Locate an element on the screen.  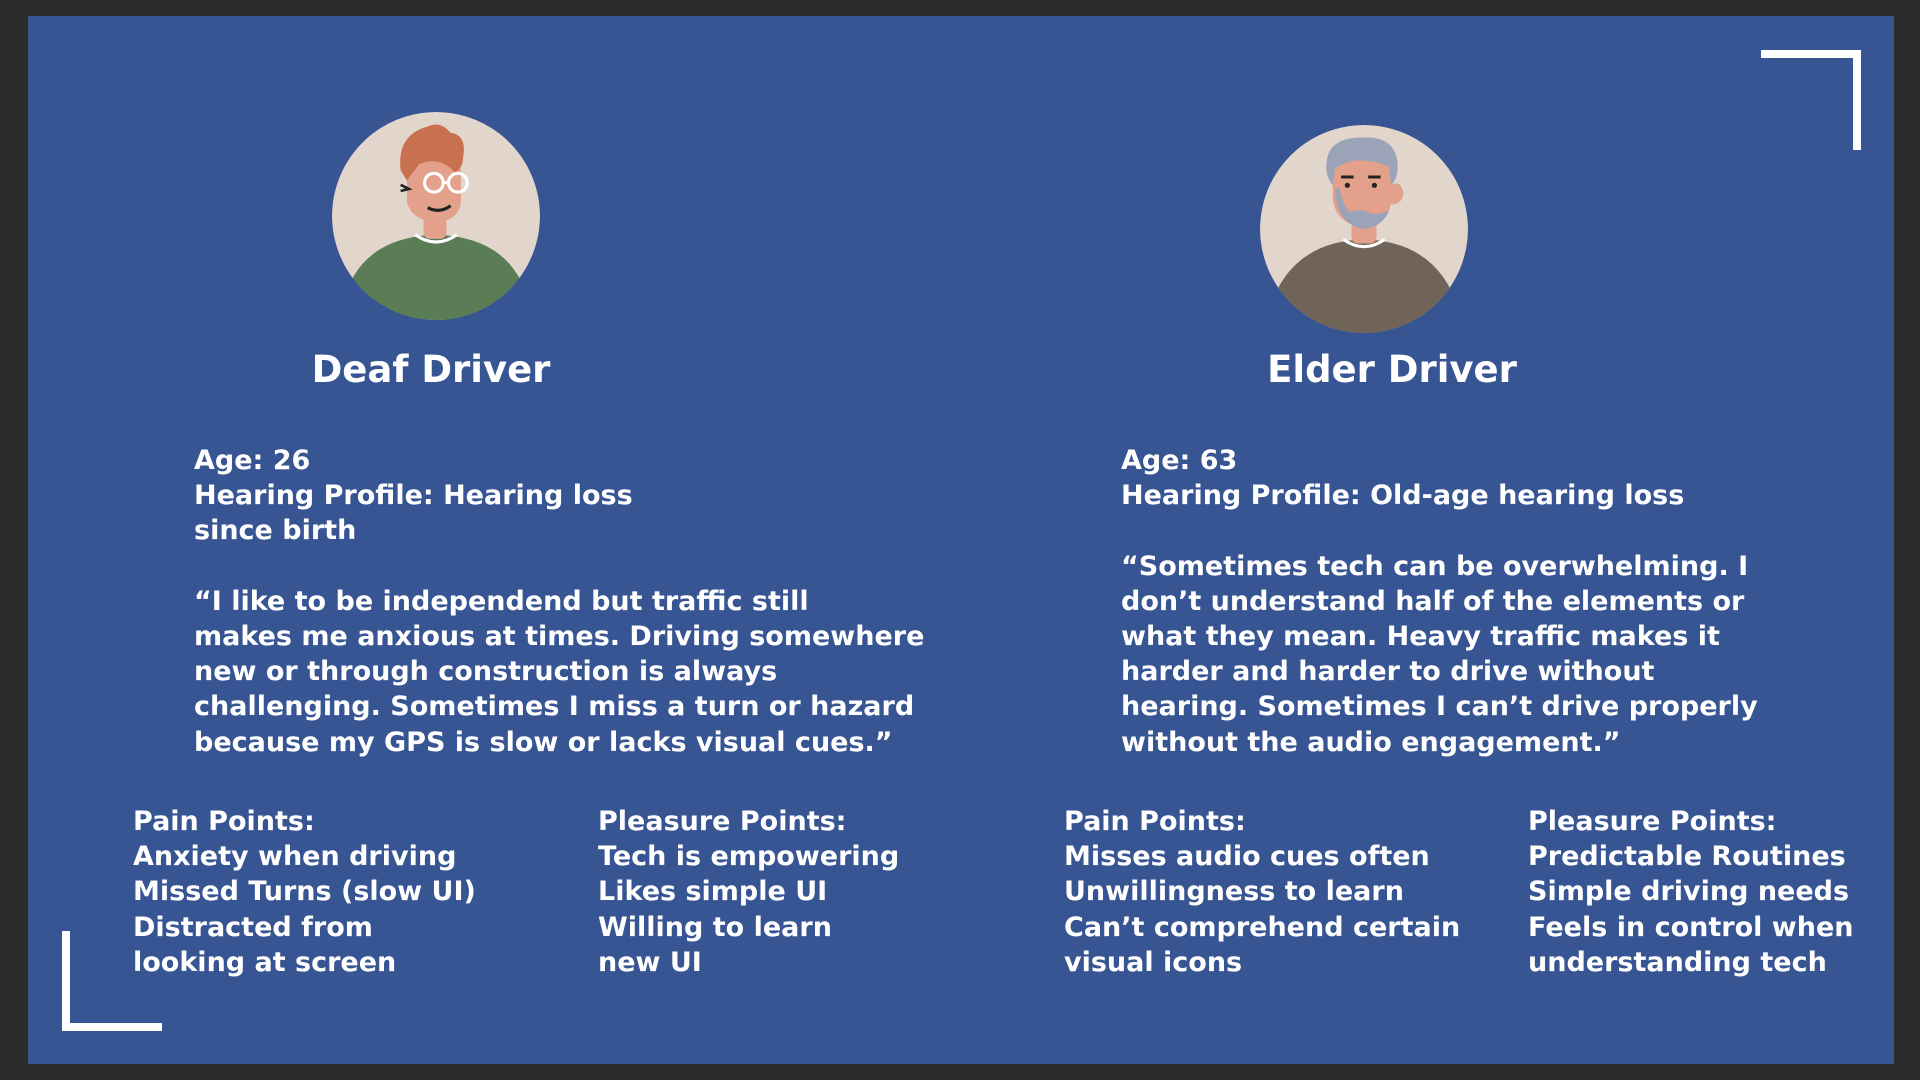
deaf-driver-pain-item: Missed Turns (slow UI) is located at coordinates (304, 892).